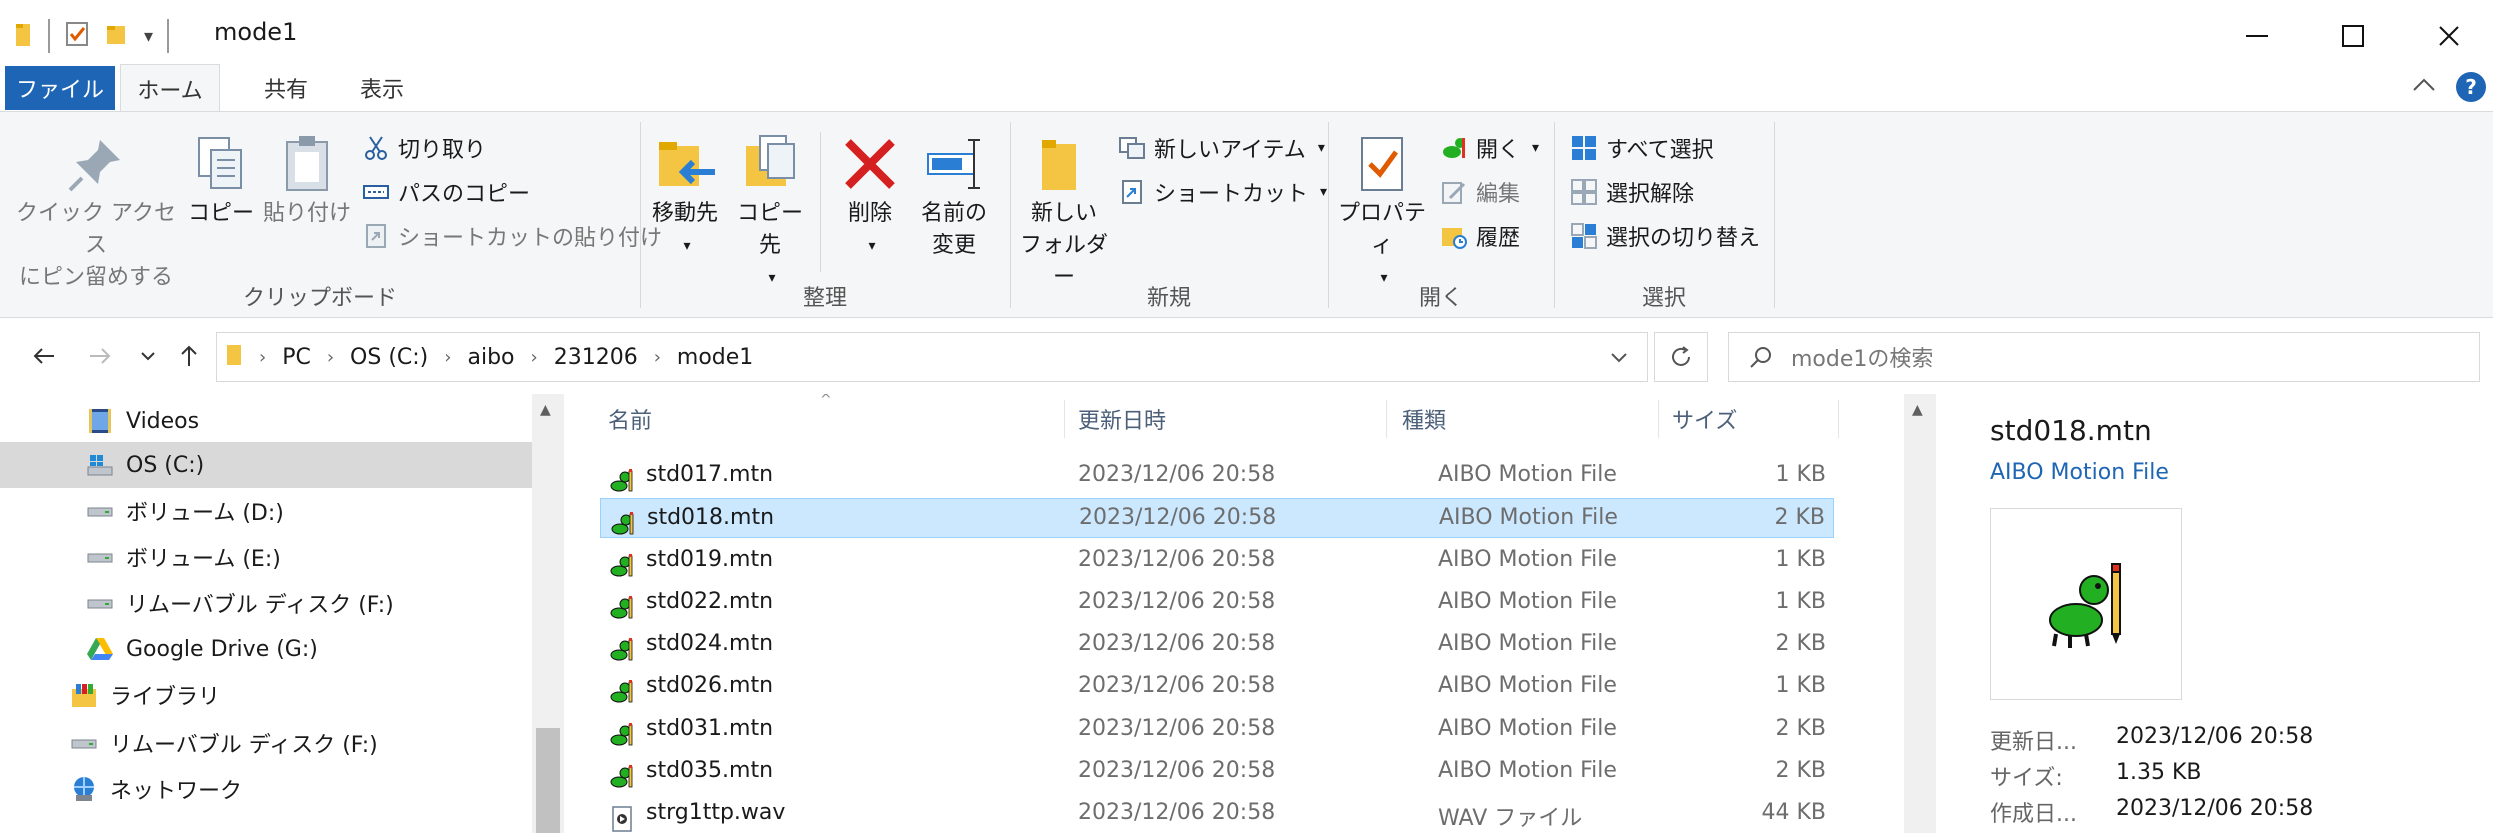 Image resolution: width=2493 pixels, height=833 pixels. I want to click on move-to-button: 移動先 ▾, so click(685, 197).